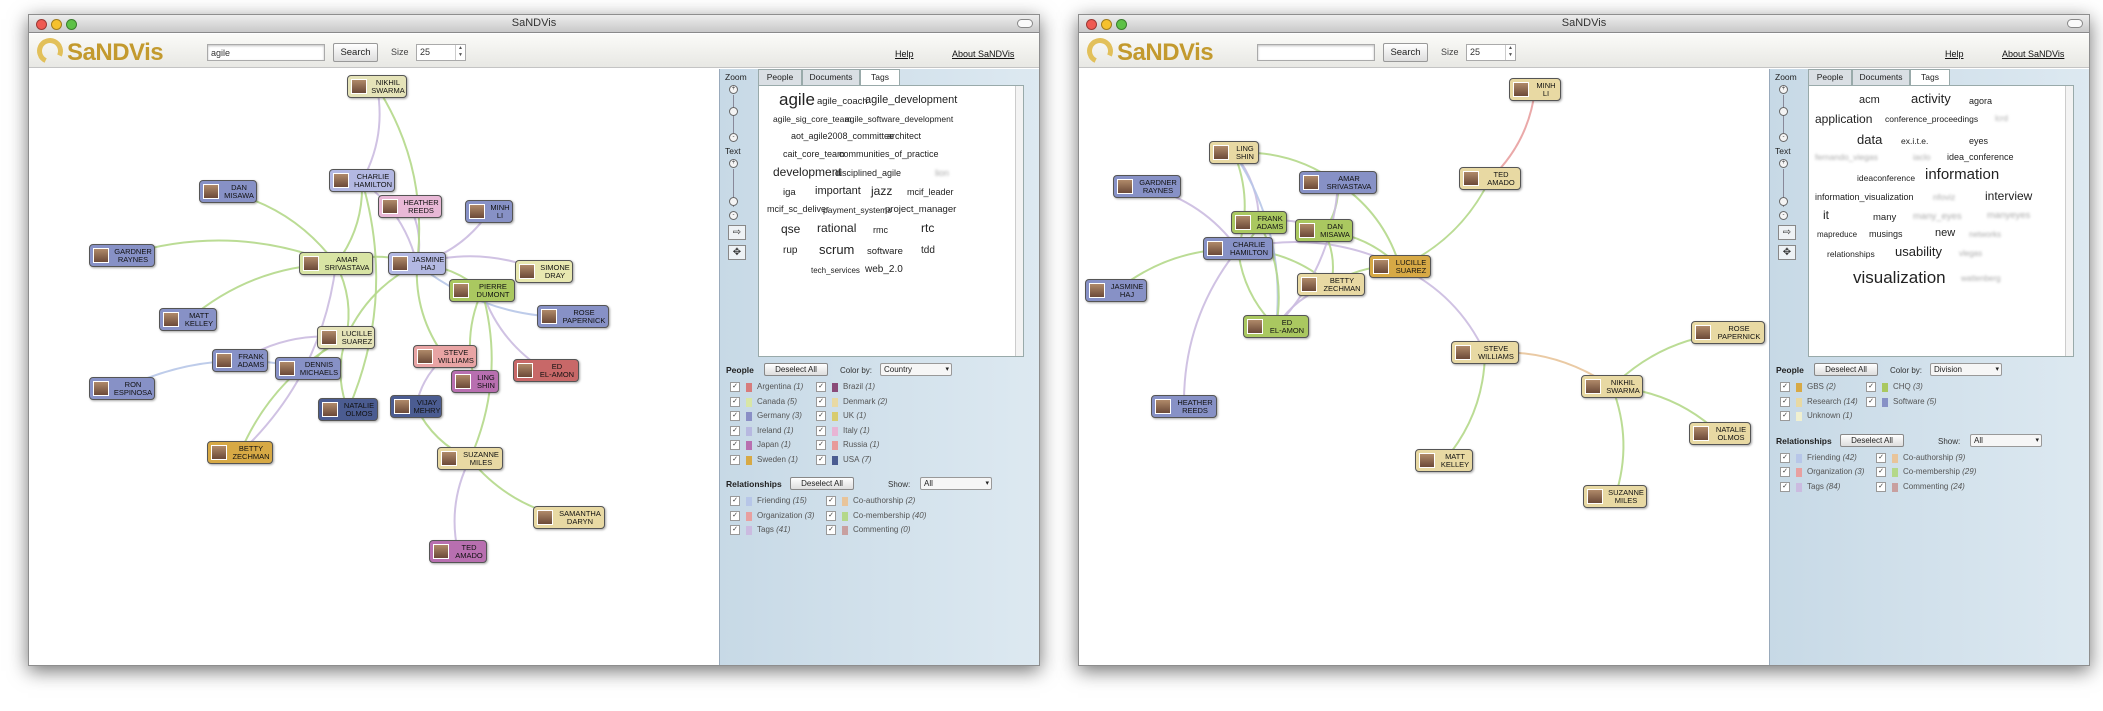  I want to click on tag-item: agora, so click(1980, 101).